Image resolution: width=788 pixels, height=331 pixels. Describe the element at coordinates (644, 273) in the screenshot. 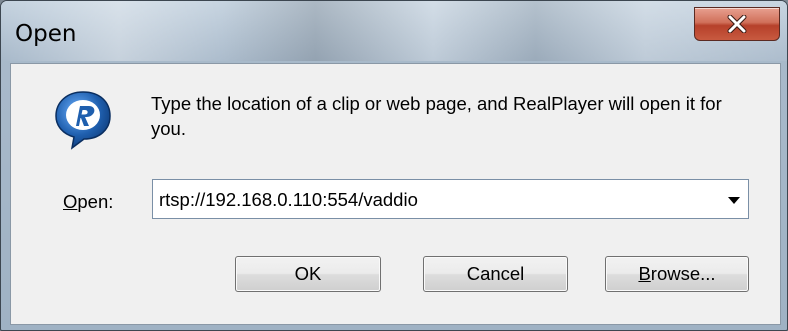

I see `browse-accelerator: B` at that location.